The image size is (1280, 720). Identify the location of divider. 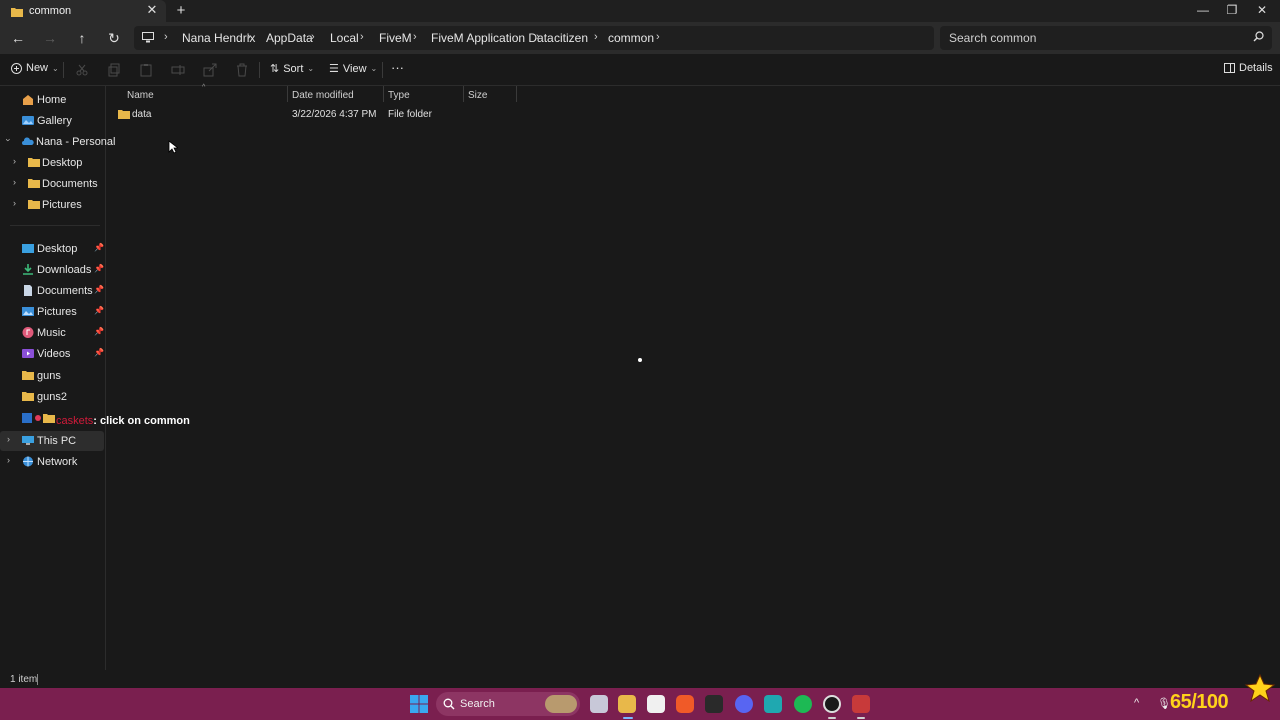
(55, 225).